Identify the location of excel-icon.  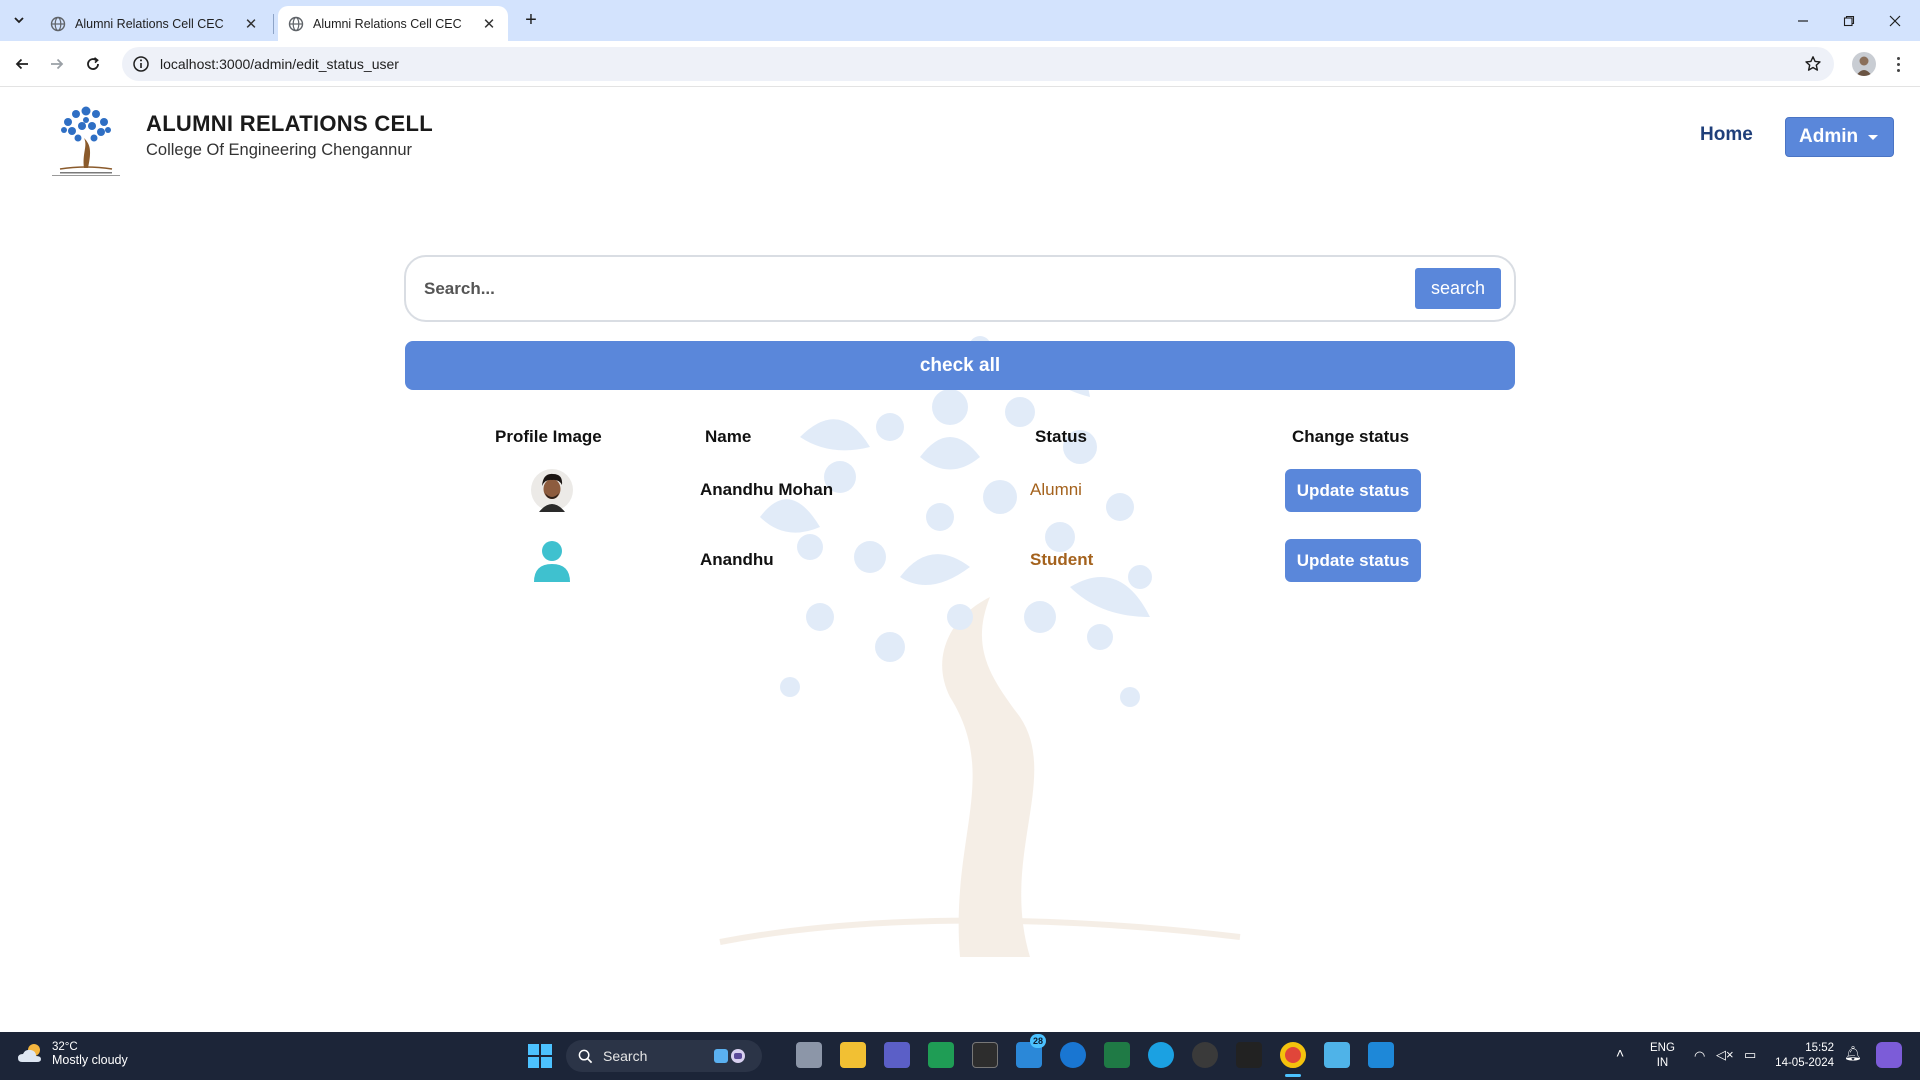
(1117, 1055).